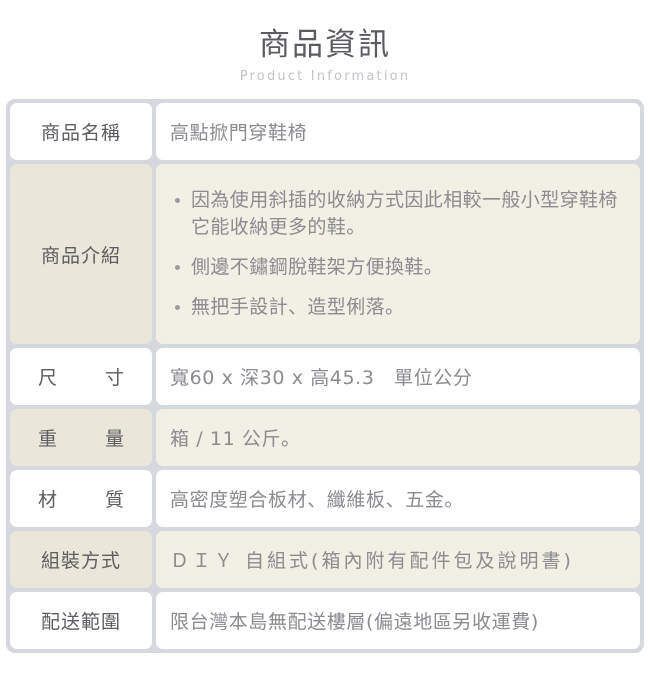 This screenshot has height=680, width=650. Describe the element at coordinates (398, 498) in the screenshot. I see `row-value-material: 高密度塑合板材、纖維板、五金。` at that location.